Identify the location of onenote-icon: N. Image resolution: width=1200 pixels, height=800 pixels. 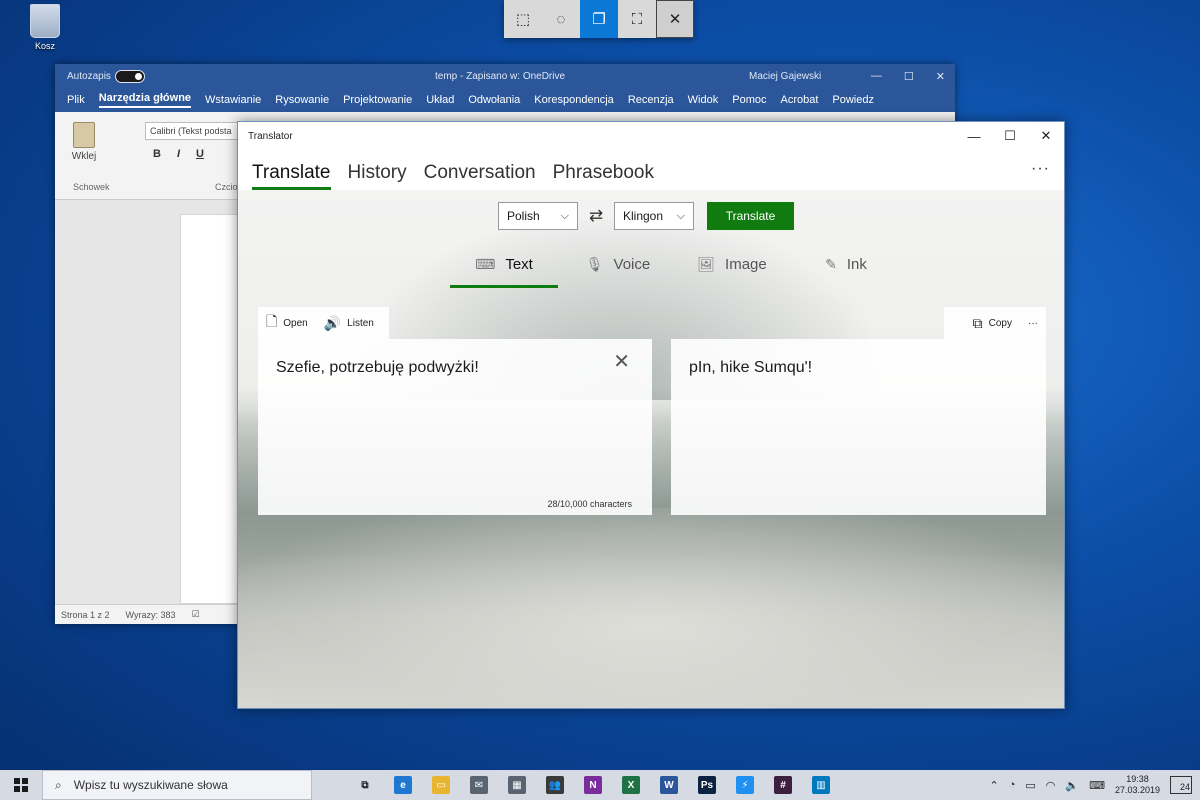
(593, 785).